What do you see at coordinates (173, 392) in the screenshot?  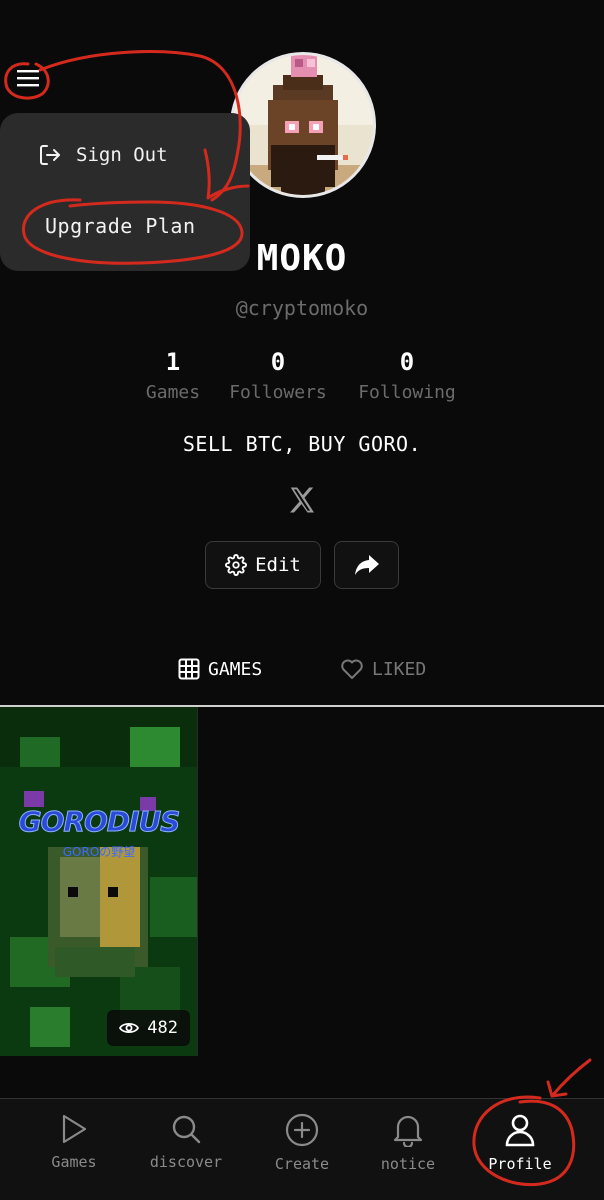 I see `stat-games-label: Games` at bounding box center [173, 392].